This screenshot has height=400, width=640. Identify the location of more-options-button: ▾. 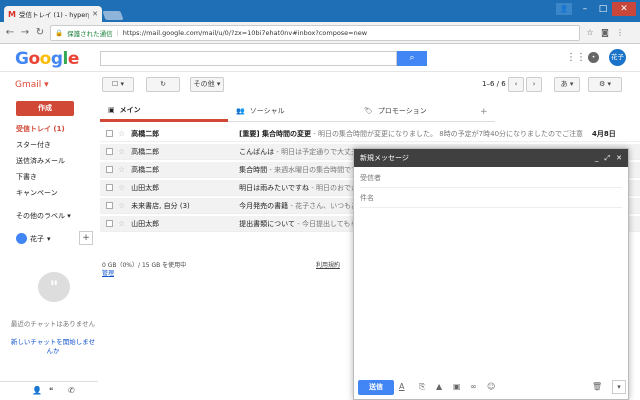
(619, 387).